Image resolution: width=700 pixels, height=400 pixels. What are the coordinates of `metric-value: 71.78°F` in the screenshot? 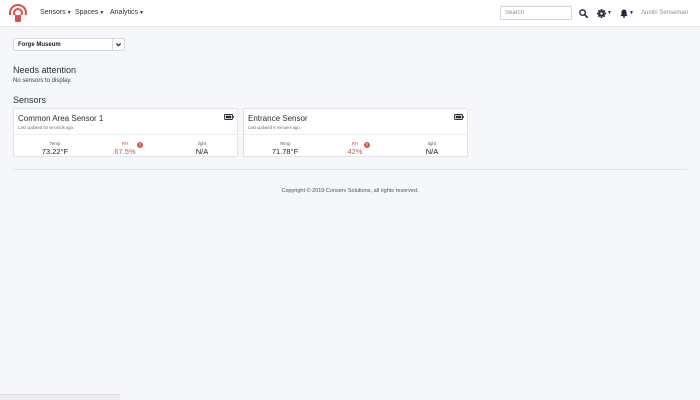 It's located at (285, 151).